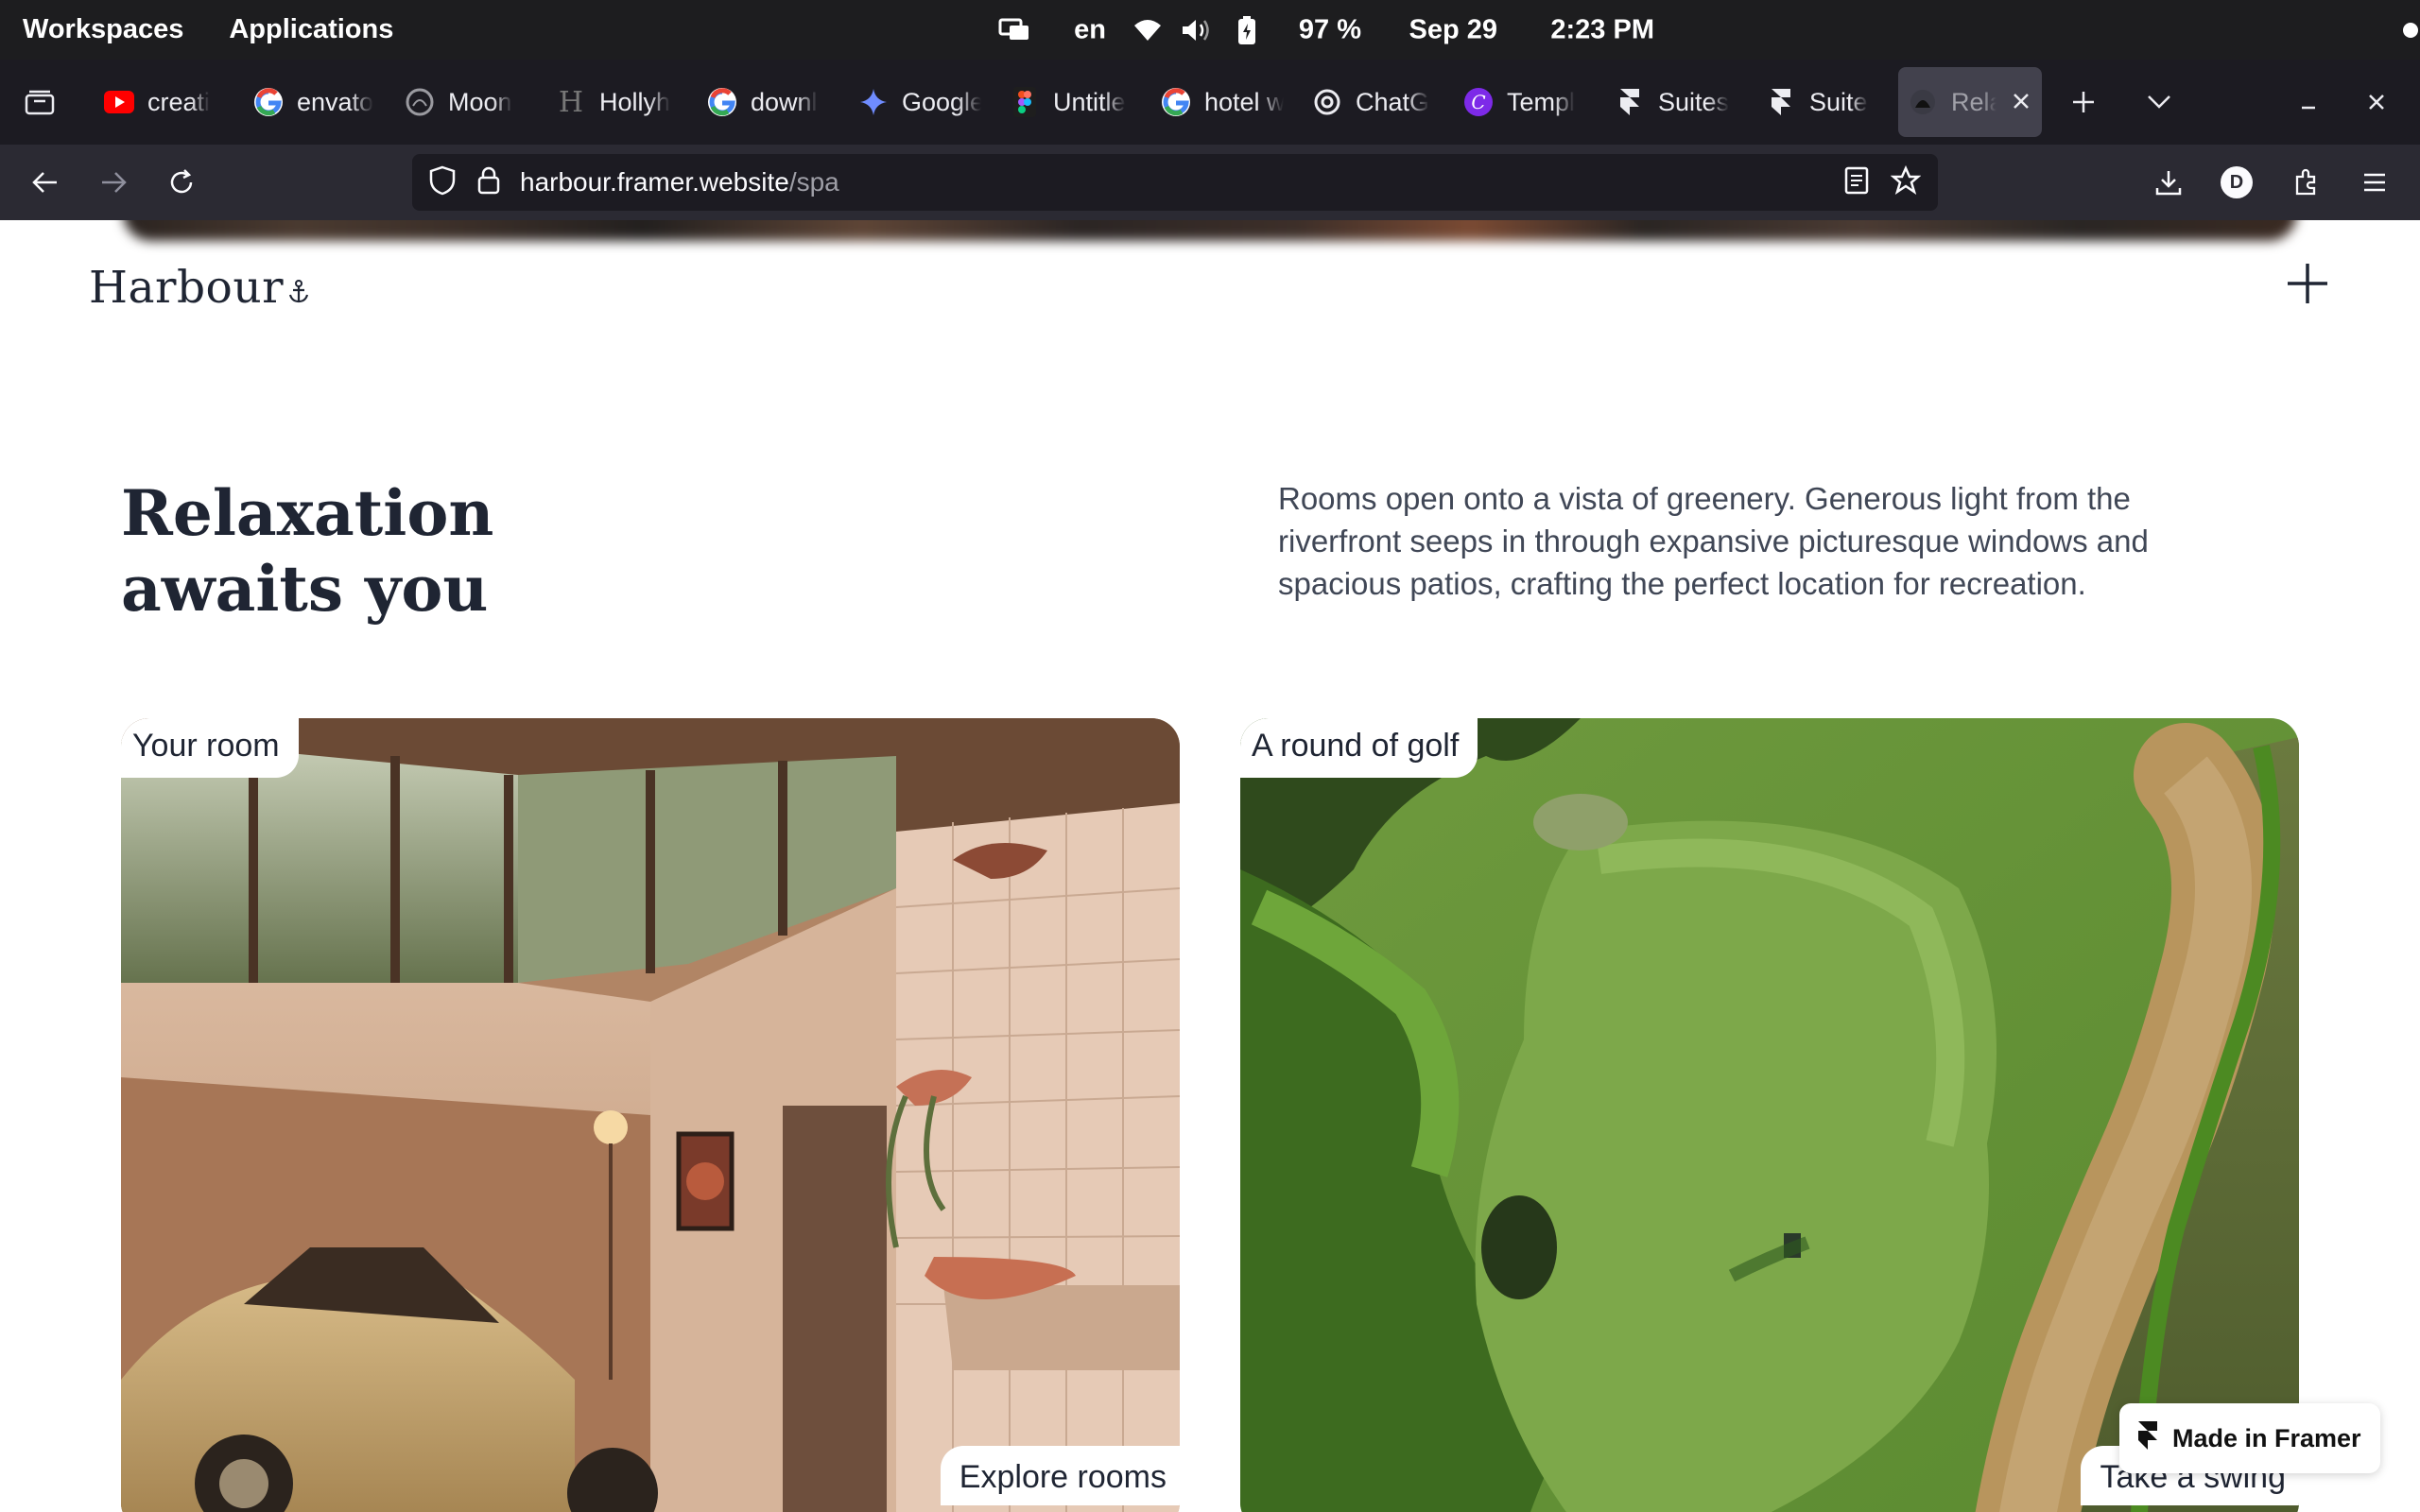 The image size is (2420, 1512). Describe the element at coordinates (1393, 101) in the screenshot. I see `tab-label: ChatG` at that location.